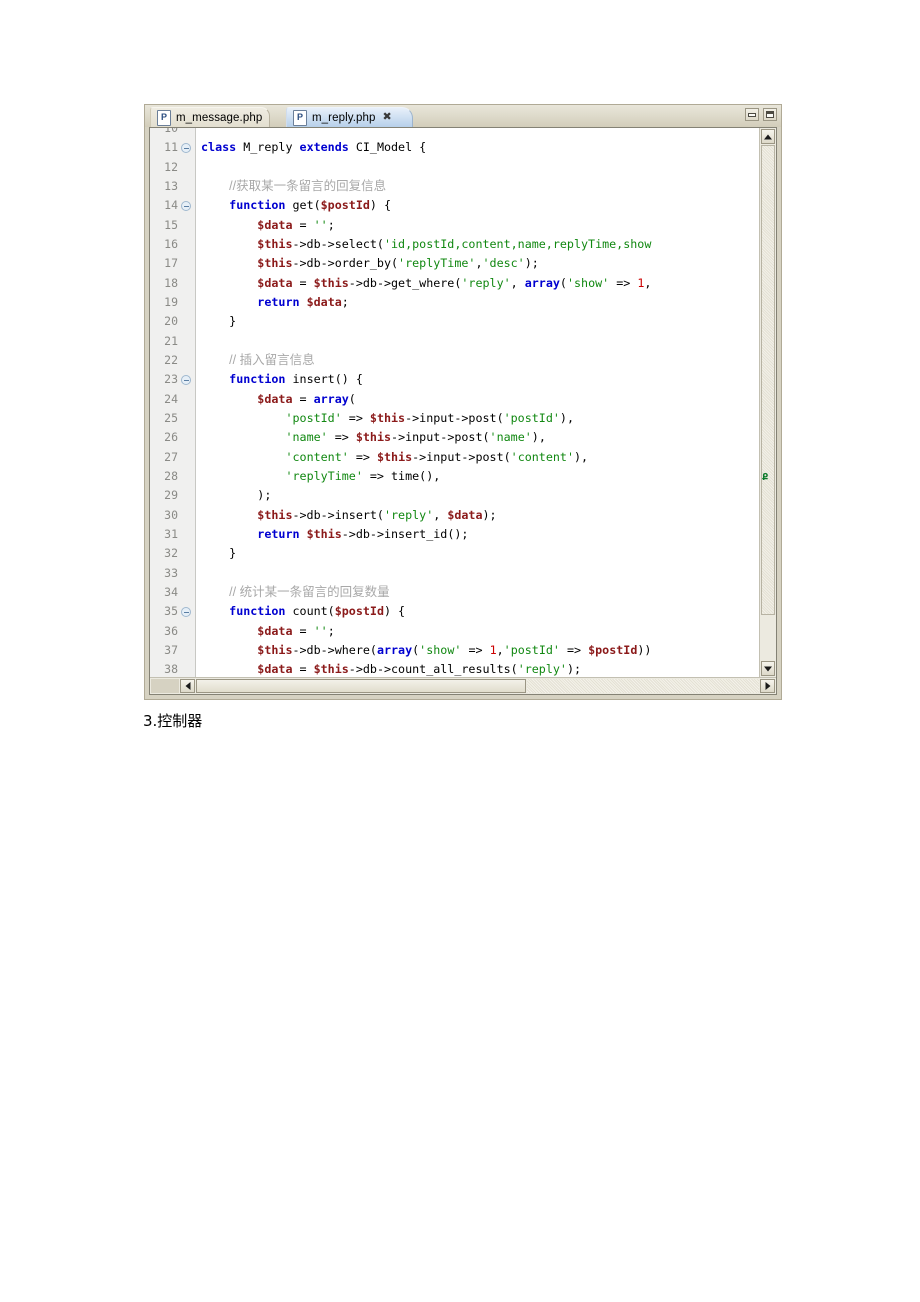 The height and width of the screenshot is (1302, 920). I want to click on line-number: 34, so click(171, 591).